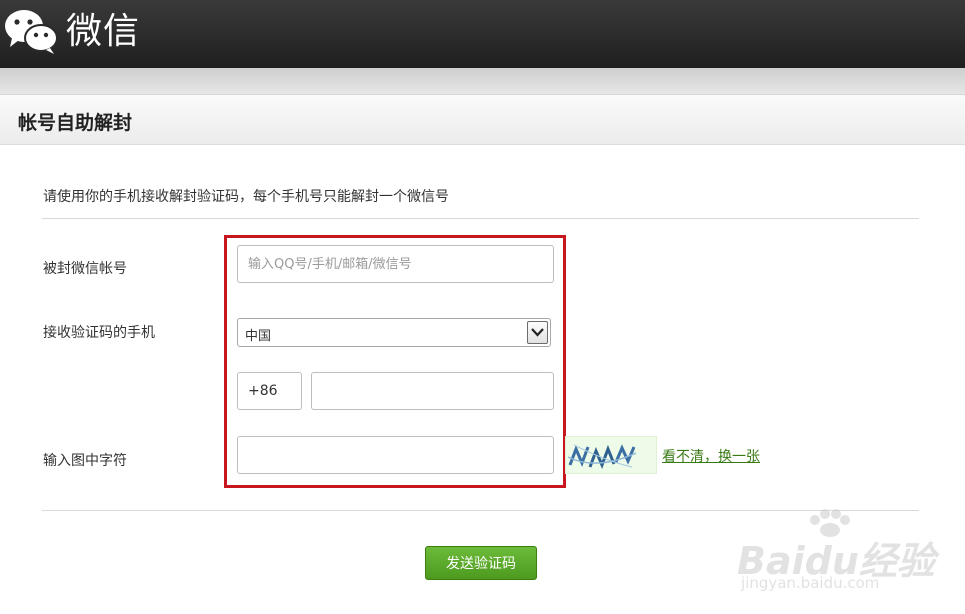 This screenshot has width=965, height=614. Describe the element at coordinates (480, 218) in the screenshot. I see `divider-top` at that location.